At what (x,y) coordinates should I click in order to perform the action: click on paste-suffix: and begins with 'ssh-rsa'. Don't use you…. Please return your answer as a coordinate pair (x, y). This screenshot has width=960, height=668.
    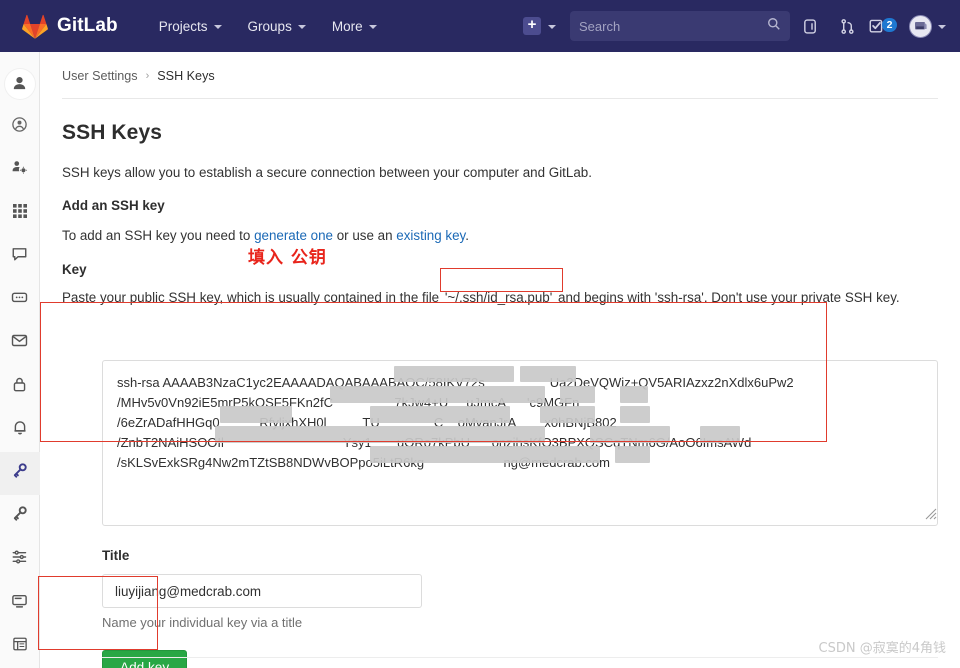
    Looking at the image, I should click on (727, 297).